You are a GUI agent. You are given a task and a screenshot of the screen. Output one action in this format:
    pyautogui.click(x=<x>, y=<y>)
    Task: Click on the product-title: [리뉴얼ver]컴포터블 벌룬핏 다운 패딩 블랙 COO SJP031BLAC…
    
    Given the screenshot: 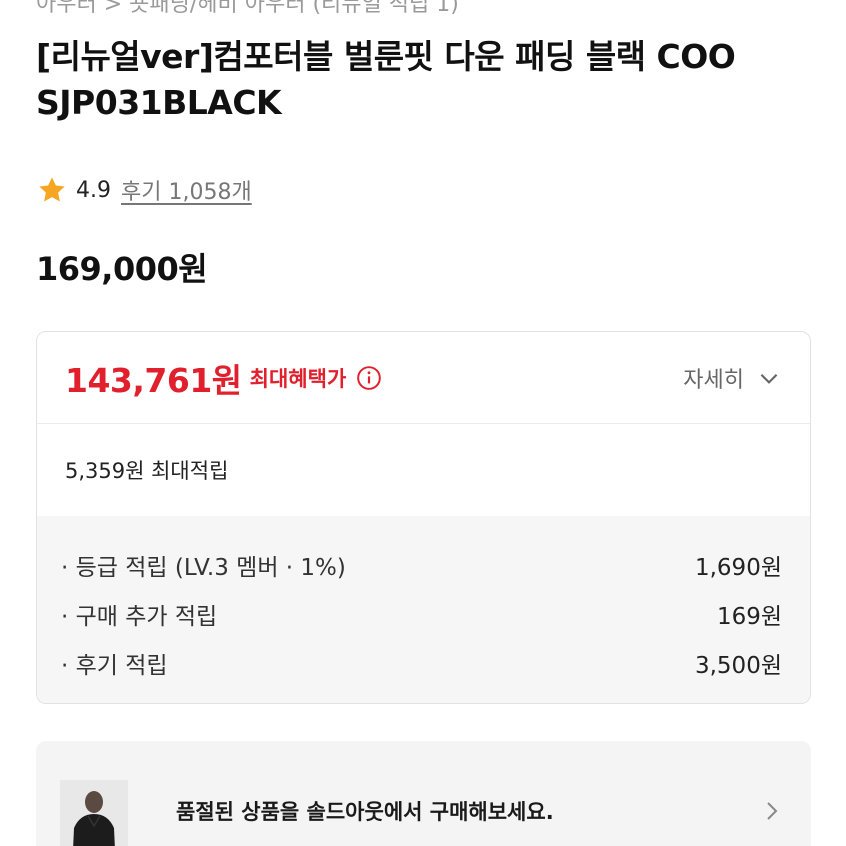 What is the action you would take?
    pyautogui.click(x=386, y=79)
    